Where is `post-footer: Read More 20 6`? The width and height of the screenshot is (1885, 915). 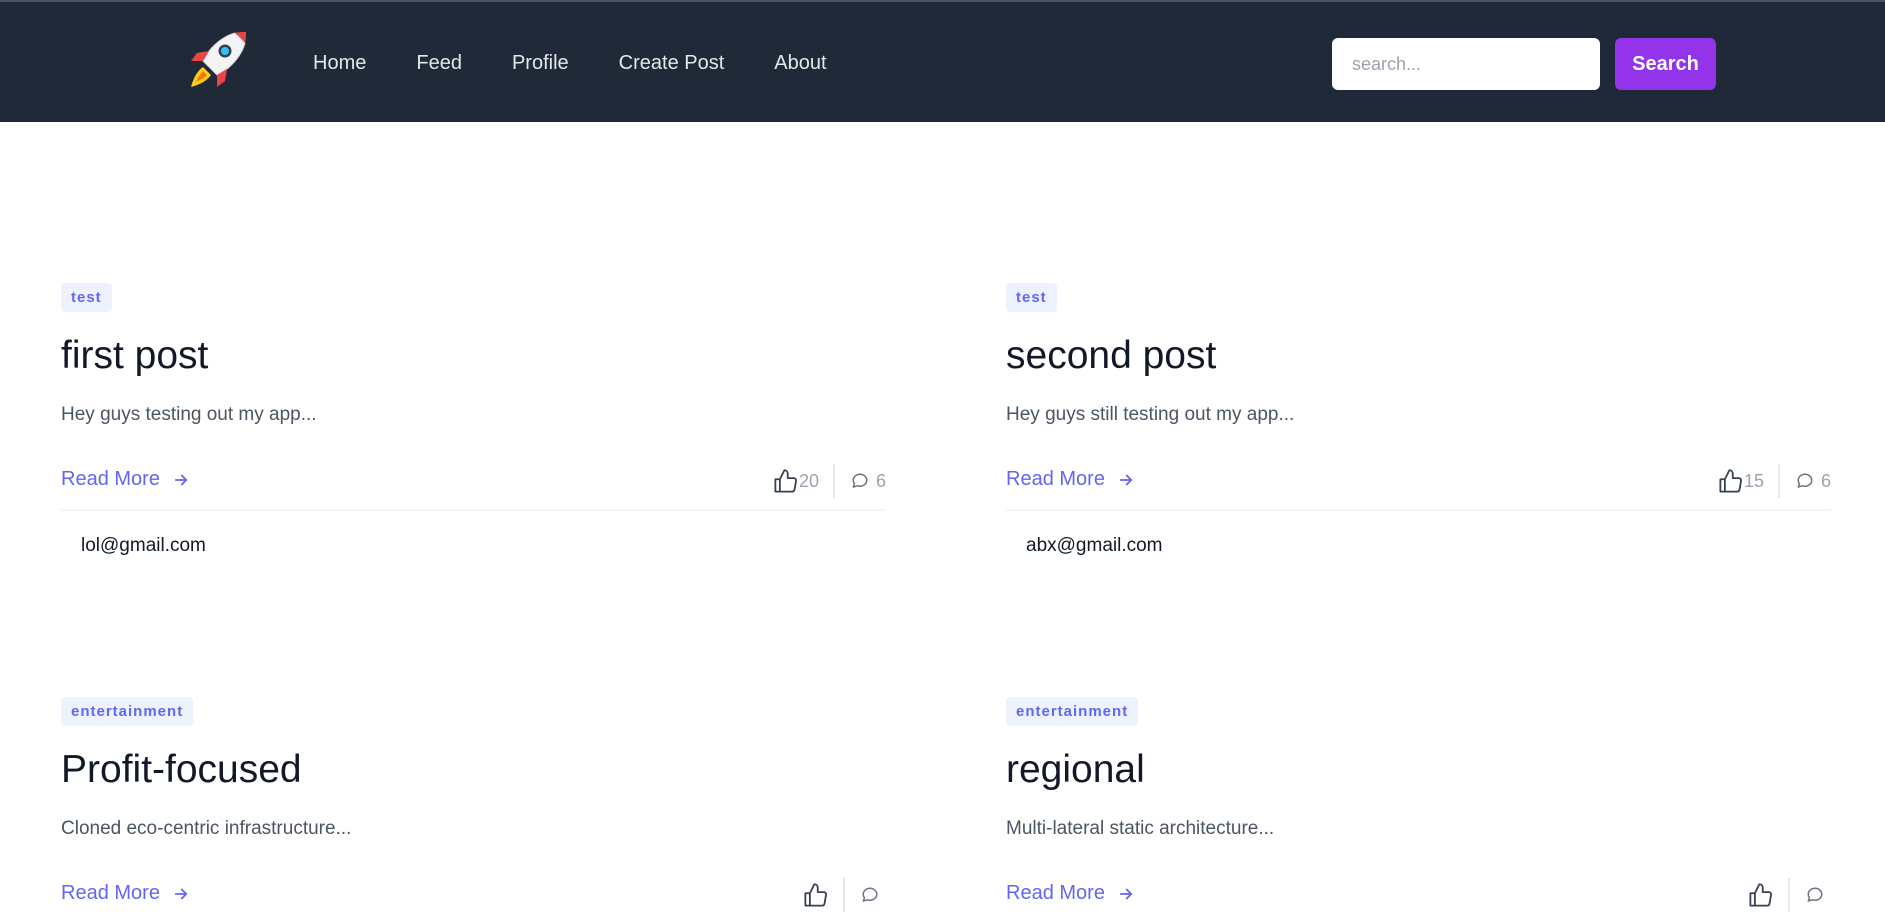
post-footer: Read More 20 6 is located at coordinates (473, 481).